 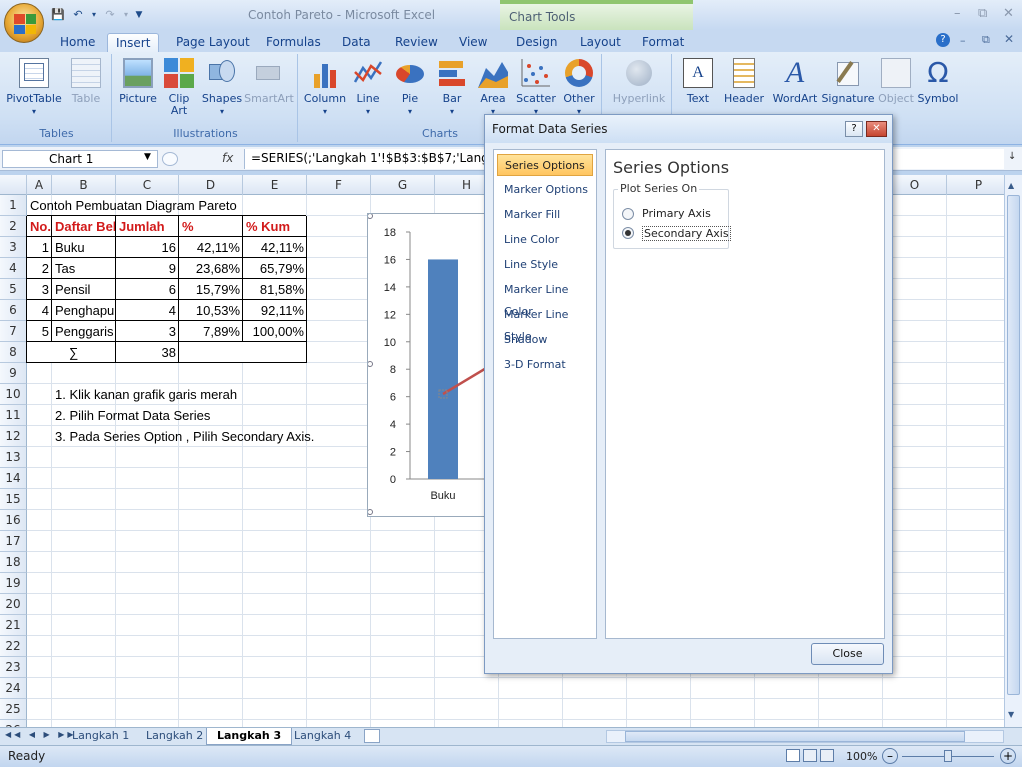 What do you see at coordinates (293, 43) in the screenshot?
I see `tab-formulas: Formulas` at bounding box center [293, 43].